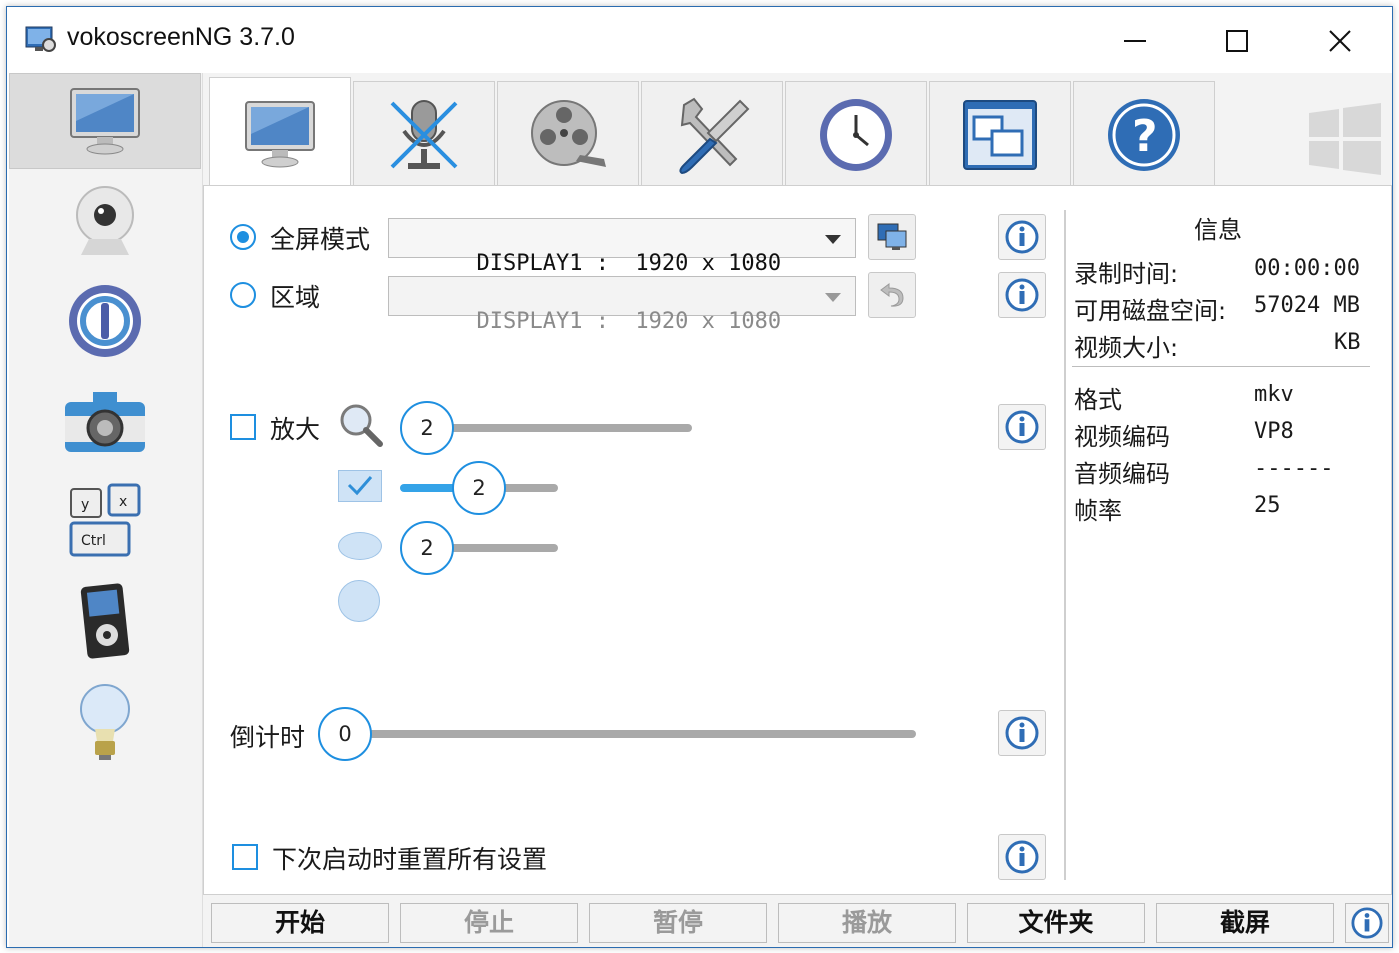 The height and width of the screenshot is (953, 1399). What do you see at coordinates (105, 721) in the screenshot?
I see `sidebar-item-tips` at bounding box center [105, 721].